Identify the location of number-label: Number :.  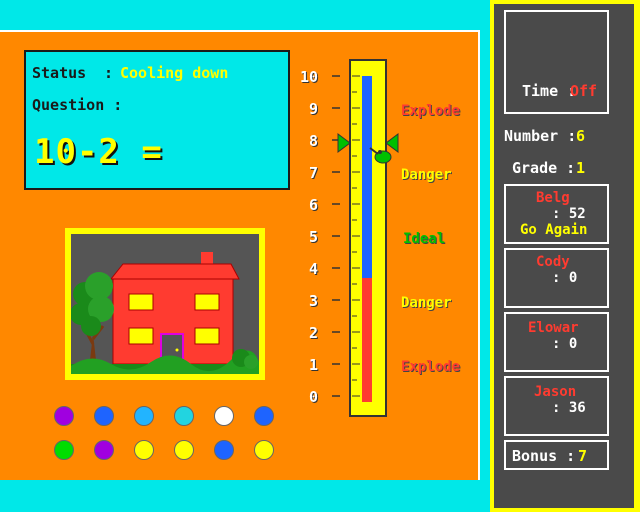
(540, 136).